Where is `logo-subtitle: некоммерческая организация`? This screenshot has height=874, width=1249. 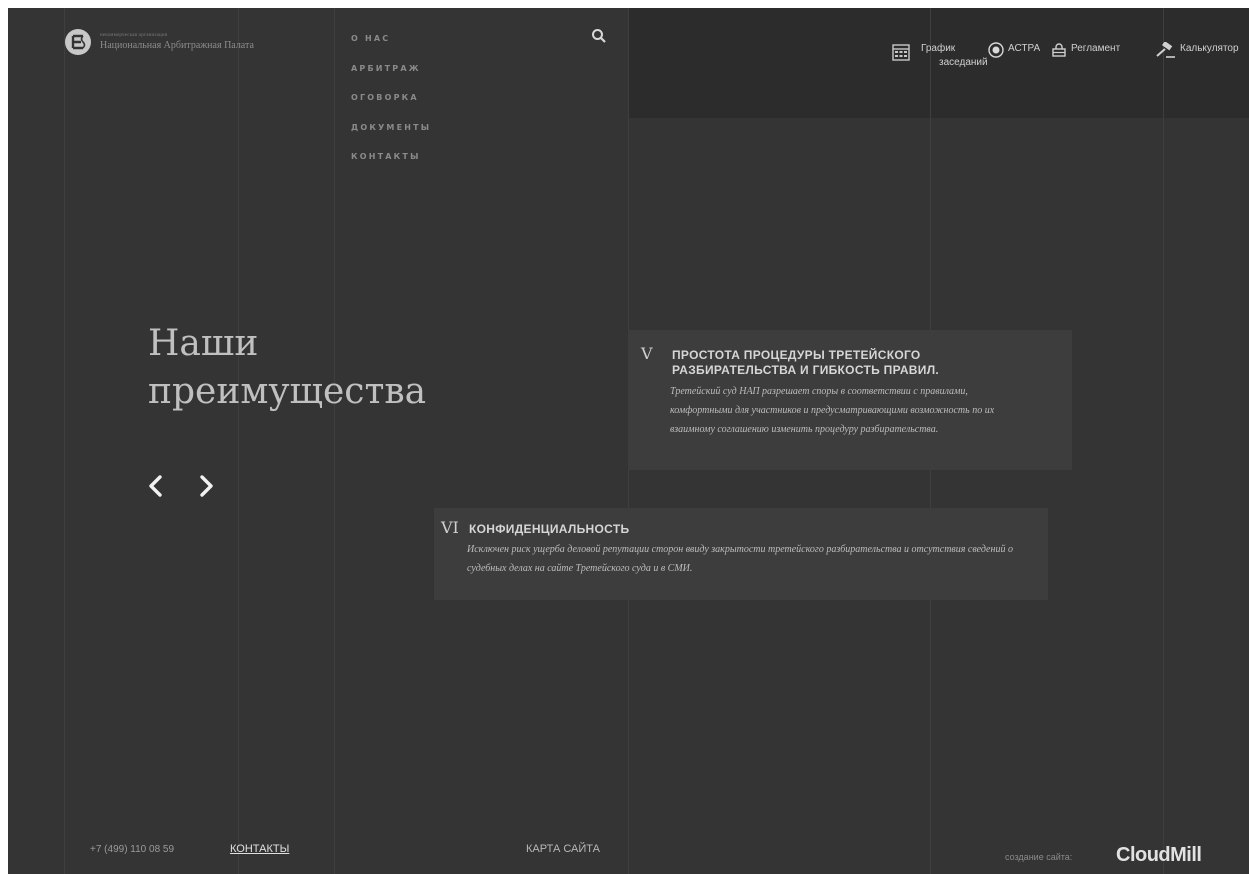 logo-subtitle: некоммерческая организация is located at coordinates (134, 35).